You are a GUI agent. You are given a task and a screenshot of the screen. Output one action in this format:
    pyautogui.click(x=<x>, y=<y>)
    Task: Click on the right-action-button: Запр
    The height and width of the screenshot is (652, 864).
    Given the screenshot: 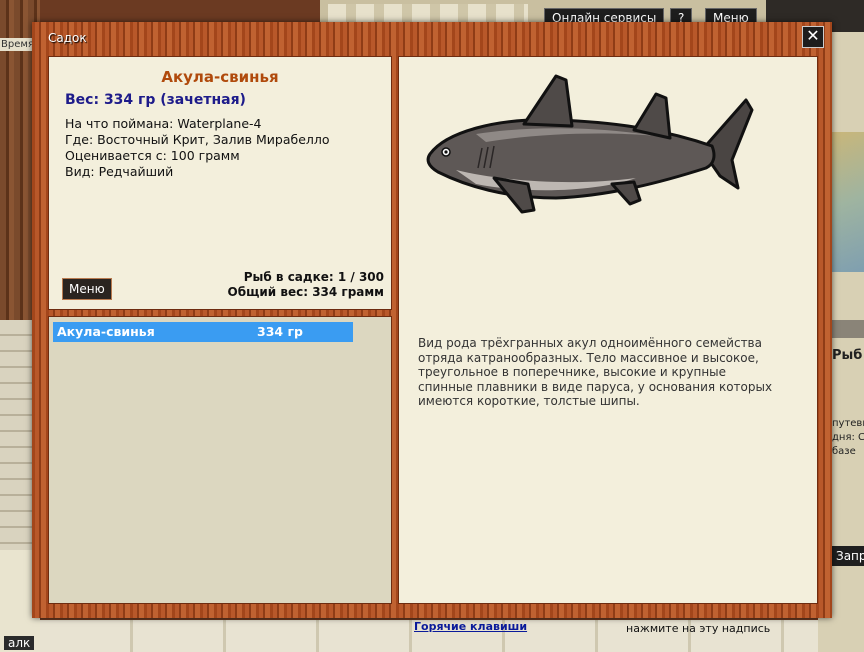 What is the action you would take?
    pyautogui.click(x=848, y=556)
    